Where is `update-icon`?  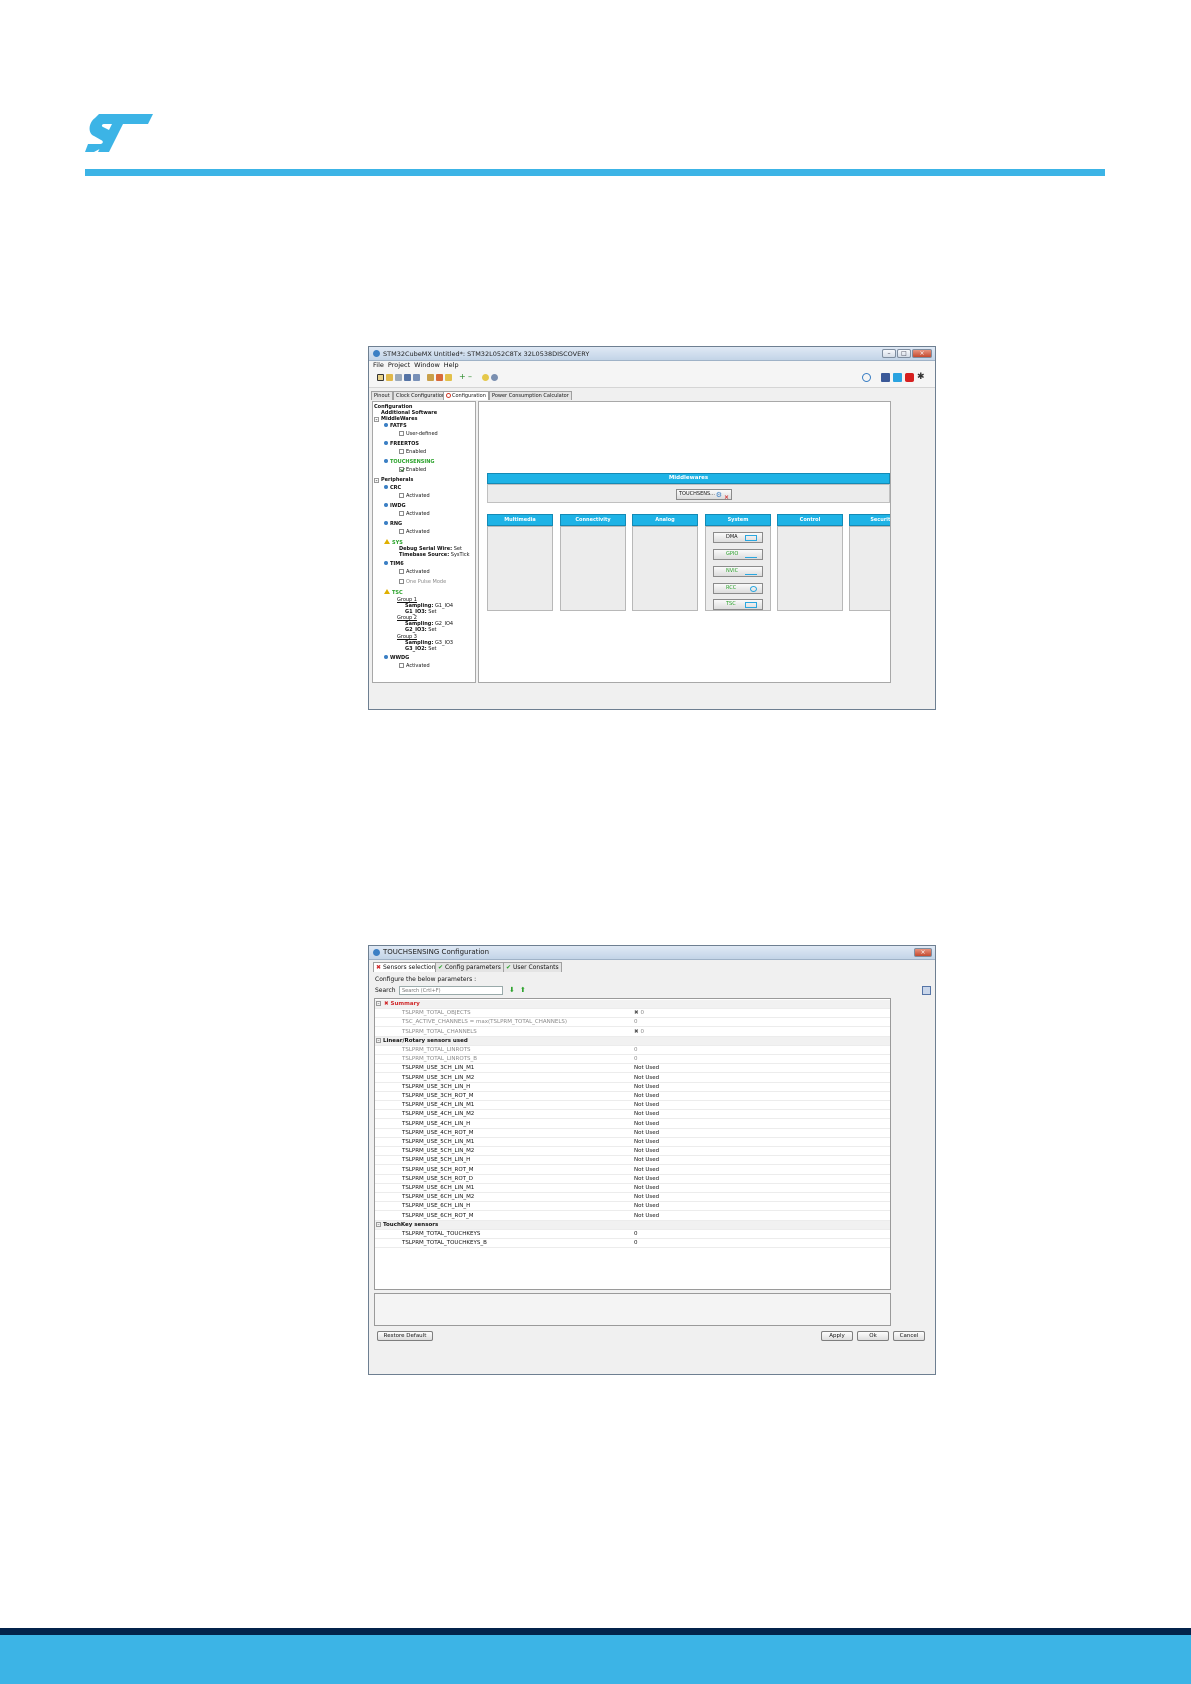
update-icon is located at coordinates (866, 377).